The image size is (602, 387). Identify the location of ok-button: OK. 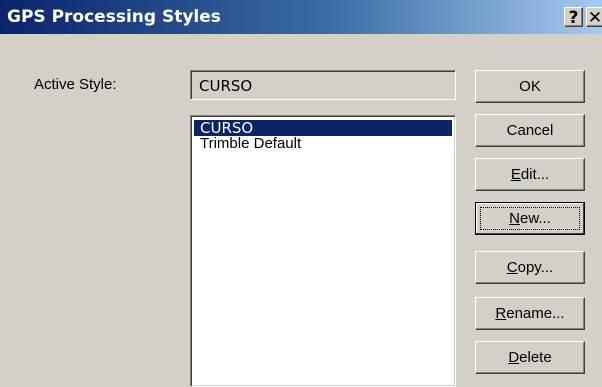
(530, 86).